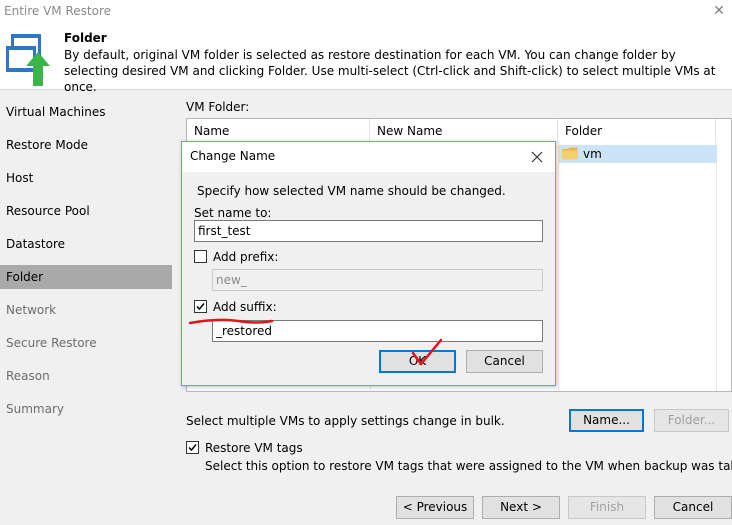  Describe the element at coordinates (86, 244) in the screenshot. I see `step-datastore: Datastore` at that location.